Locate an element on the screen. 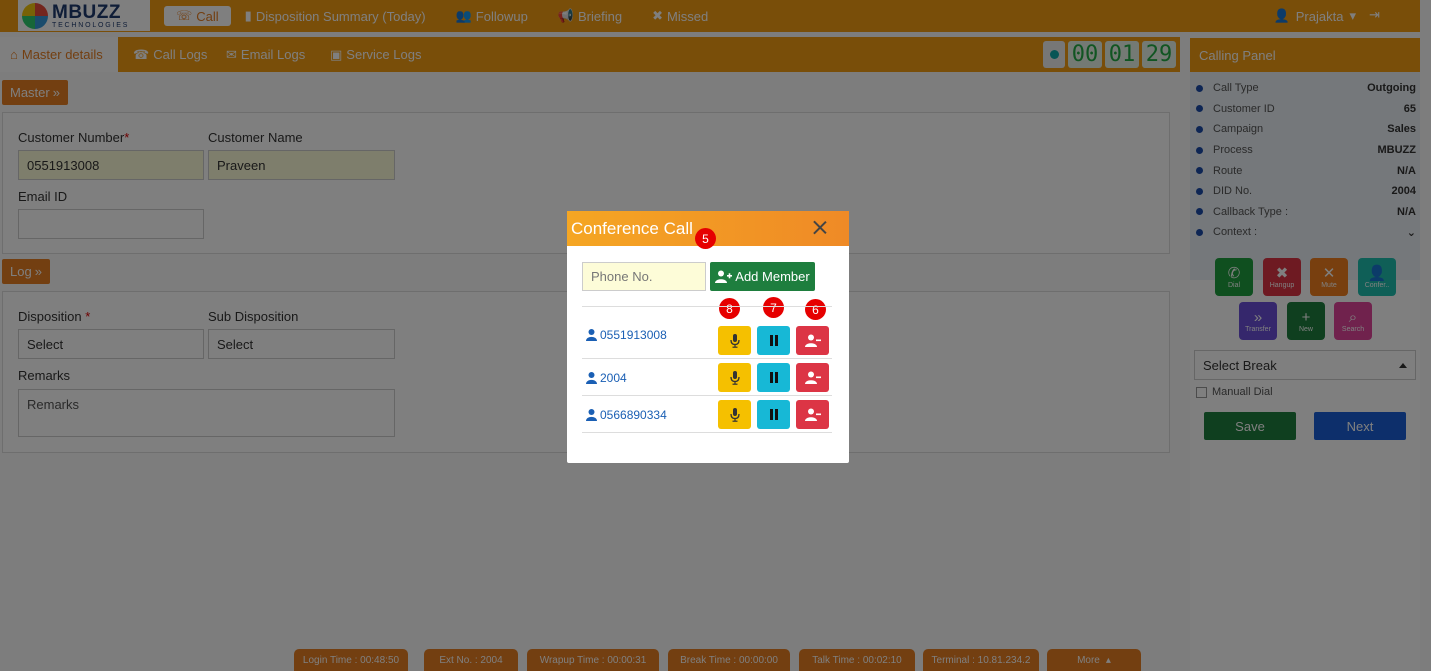 The width and height of the screenshot is (1431, 671). annotation-badge-5: 5 is located at coordinates (705, 238).